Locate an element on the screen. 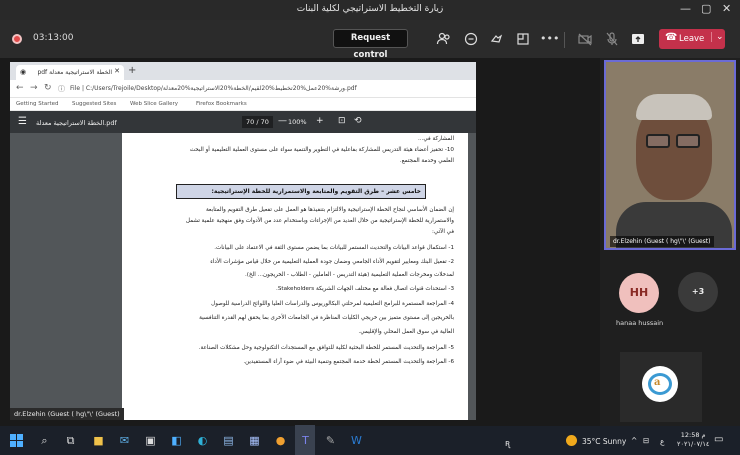  app-icon: ▦ is located at coordinates (254, 440).